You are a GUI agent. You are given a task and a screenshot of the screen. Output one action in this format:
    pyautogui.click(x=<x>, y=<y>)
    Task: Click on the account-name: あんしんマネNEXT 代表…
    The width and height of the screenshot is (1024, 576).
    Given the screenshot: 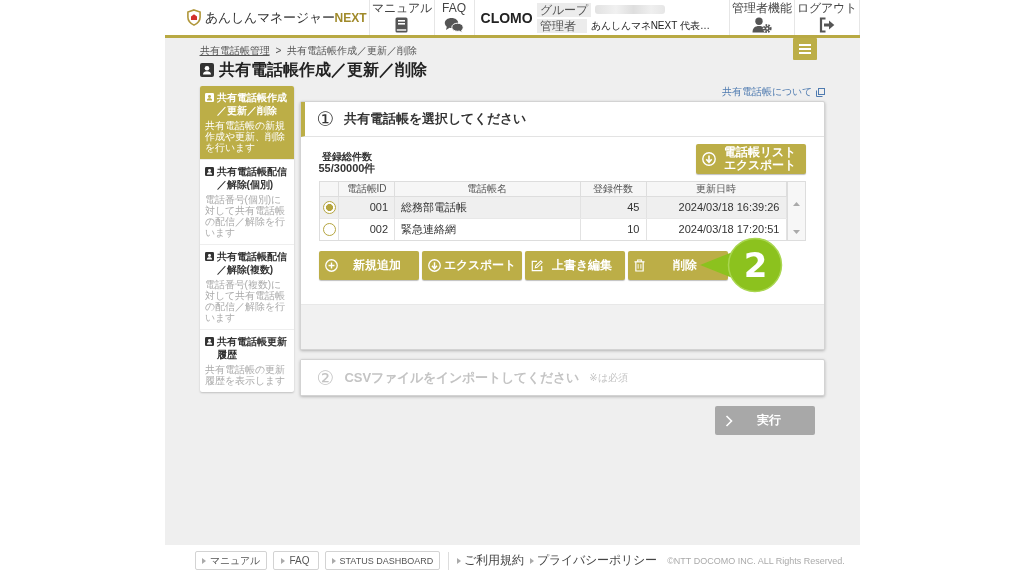 What is the action you would take?
    pyautogui.click(x=650, y=25)
    